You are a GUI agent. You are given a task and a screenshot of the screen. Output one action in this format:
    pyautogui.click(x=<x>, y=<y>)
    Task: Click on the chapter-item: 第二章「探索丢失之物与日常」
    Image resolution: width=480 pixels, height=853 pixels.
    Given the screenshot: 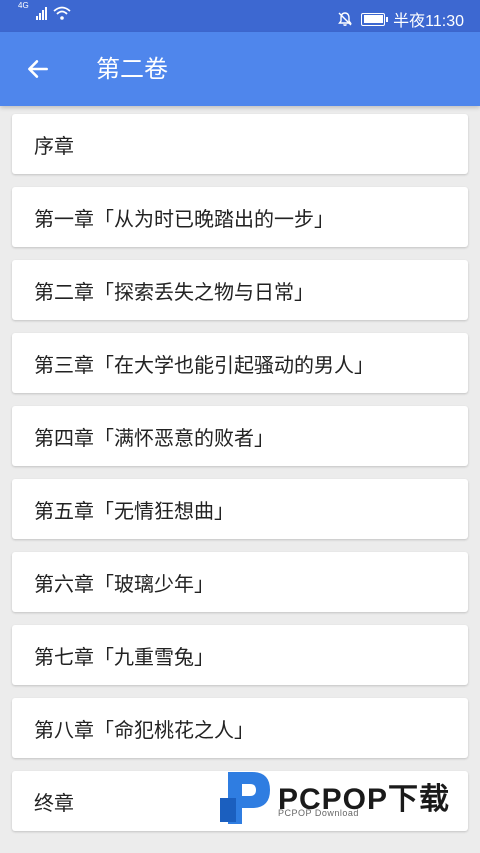 What is the action you would take?
    pyautogui.click(x=240, y=290)
    